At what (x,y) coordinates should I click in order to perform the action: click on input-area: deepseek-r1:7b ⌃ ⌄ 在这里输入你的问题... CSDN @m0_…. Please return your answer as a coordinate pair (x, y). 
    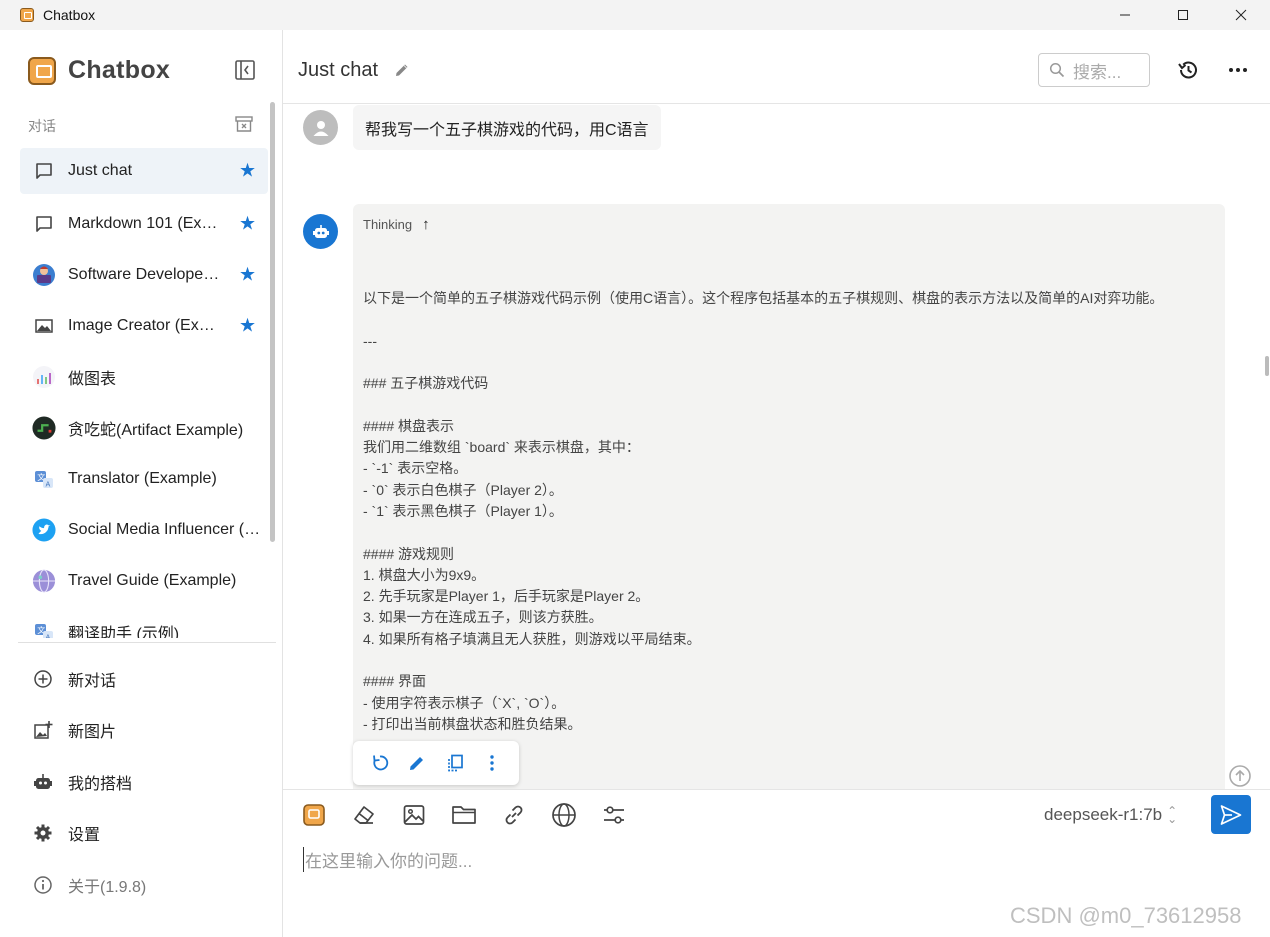
    Looking at the image, I should click on (776, 863).